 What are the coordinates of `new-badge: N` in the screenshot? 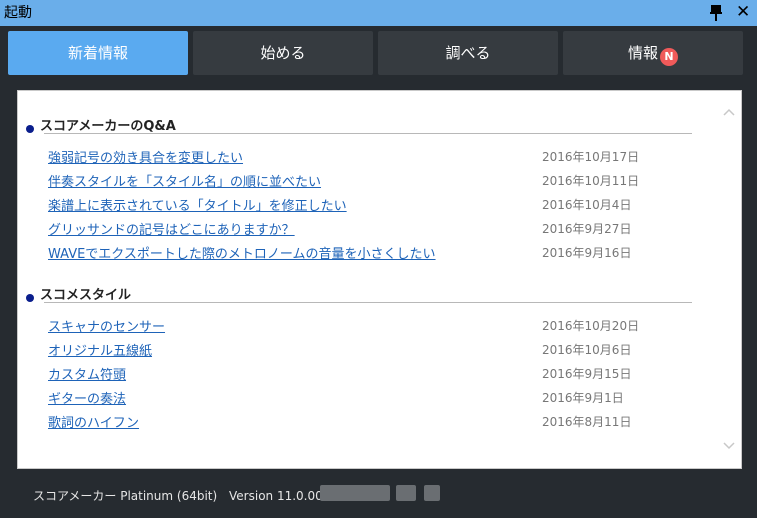 It's located at (669, 56).